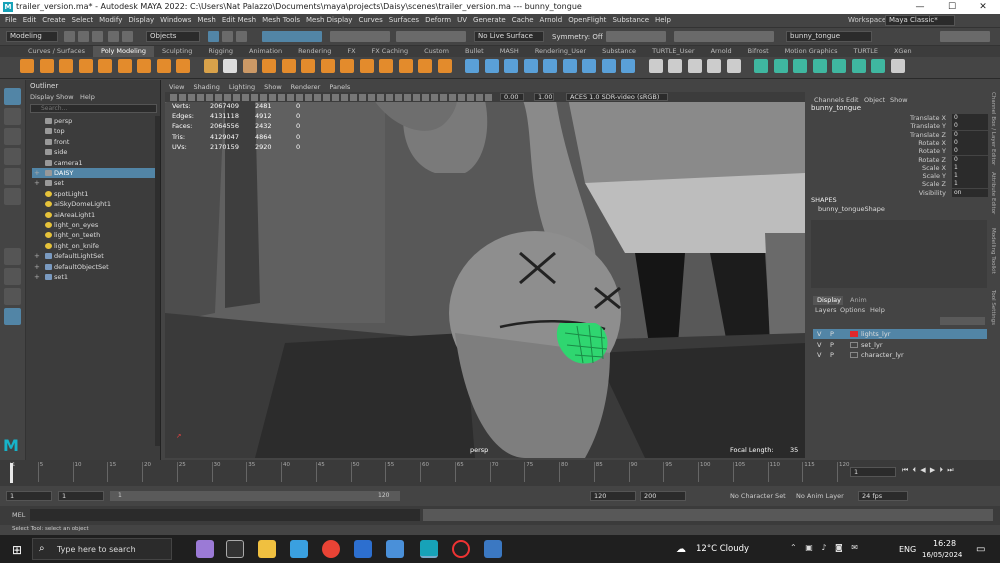 The image size is (1000, 563). Describe the element at coordinates (523, 20) in the screenshot. I see `menu-cache: Cache` at that location.